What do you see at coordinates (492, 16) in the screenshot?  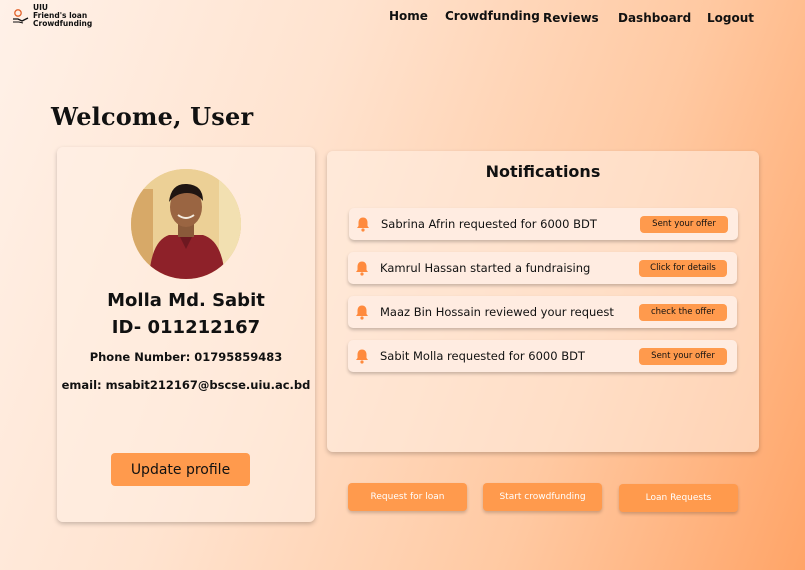 I see `nav-crowdfunding: Crowdfunding` at bounding box center [492, 16].